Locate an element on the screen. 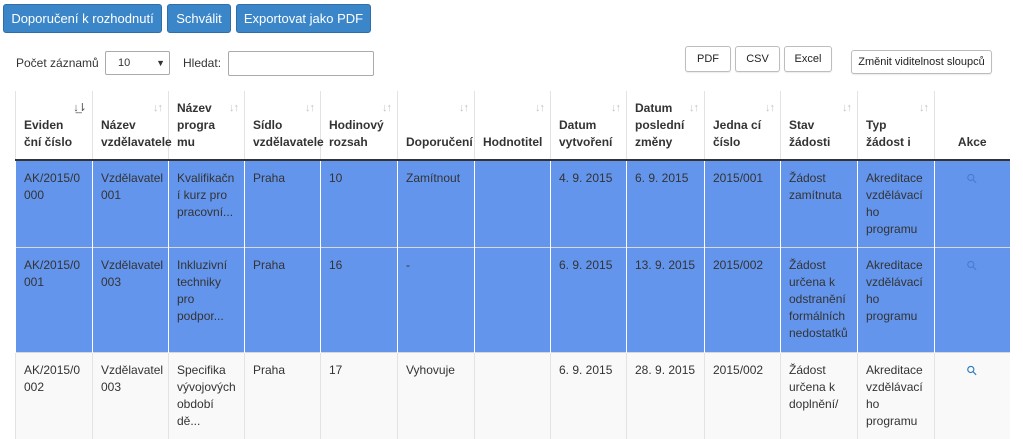 The height and width of the screenshot is (439, 1023). col-header-recommendation: Doporučení↓↑ is located at coordinates (436, 125).